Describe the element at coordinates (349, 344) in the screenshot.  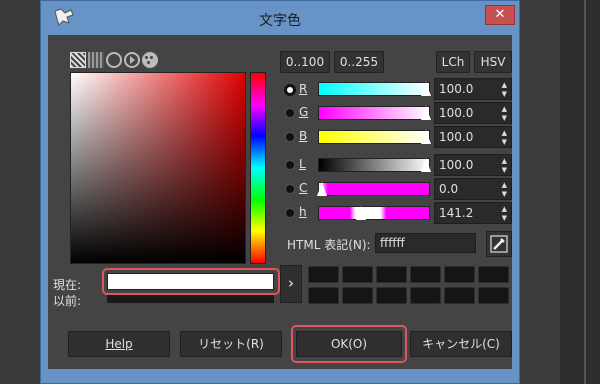
I see `ok-button: OK(O)` at that location.